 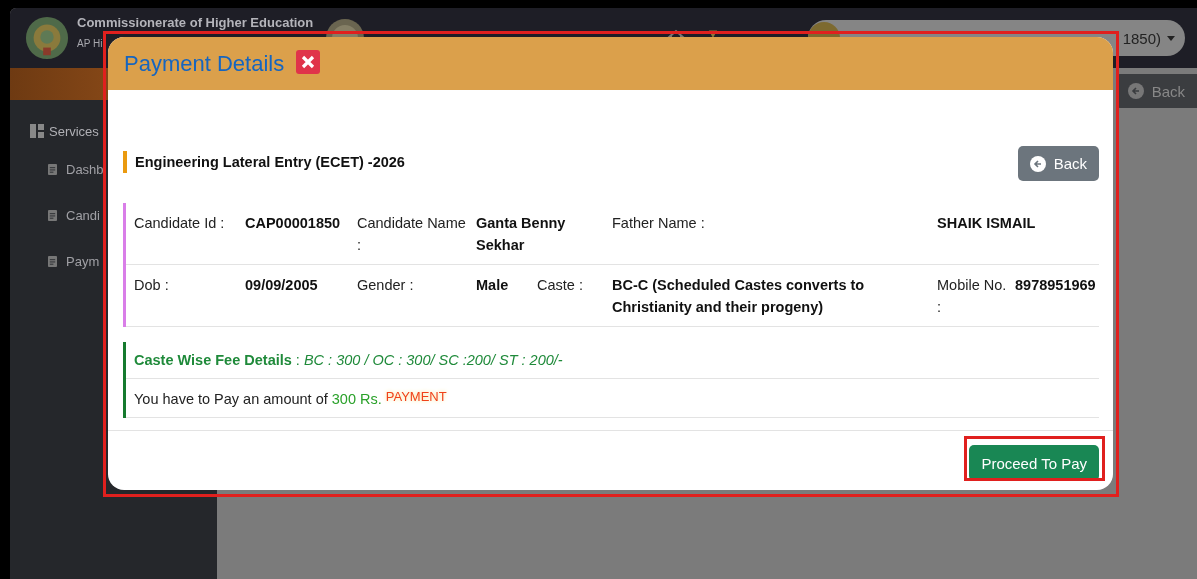 I want to click on field-value: Male, so click(x=492, y=285).